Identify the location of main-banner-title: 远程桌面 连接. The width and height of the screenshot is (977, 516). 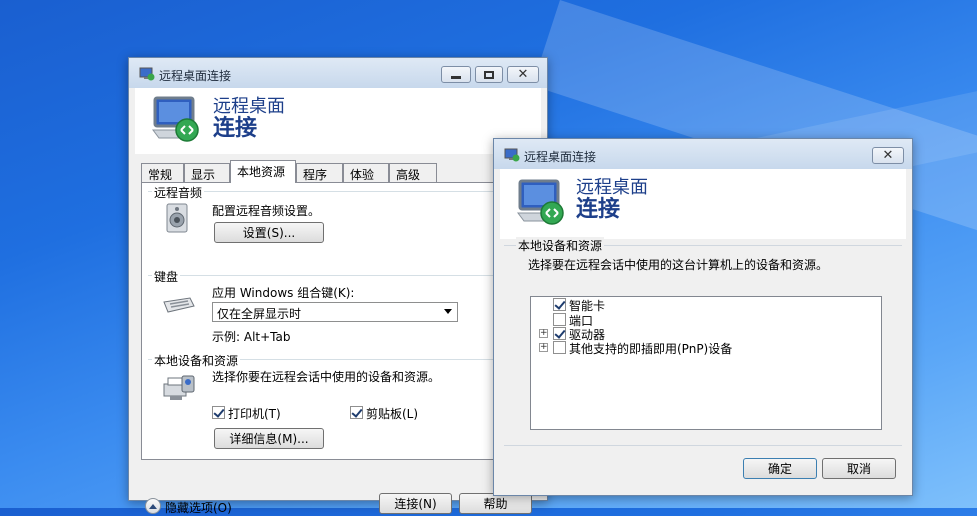
(249, 118).